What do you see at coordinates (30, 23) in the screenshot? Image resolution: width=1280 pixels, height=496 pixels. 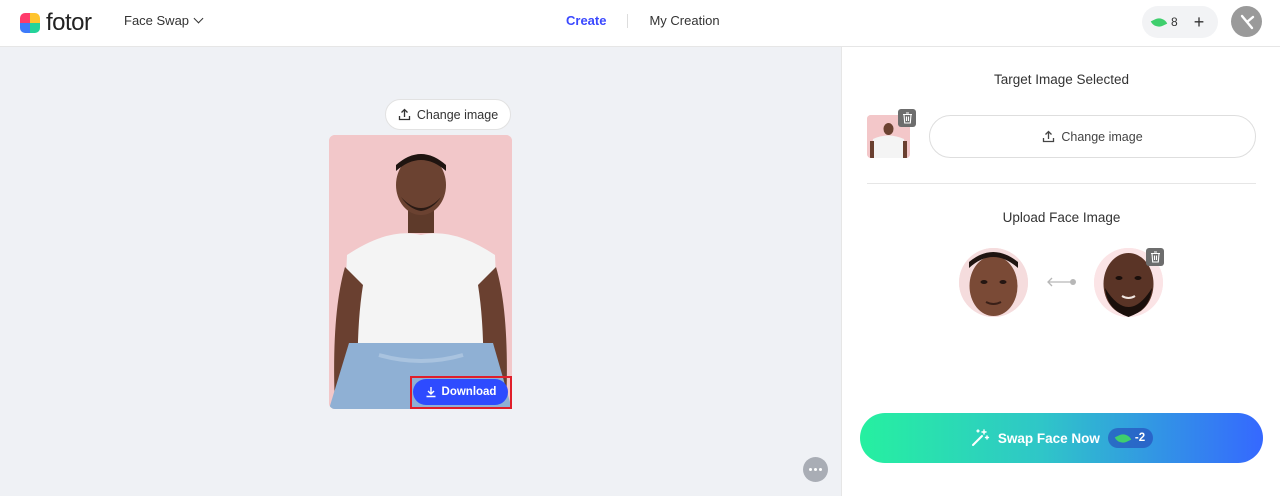 I see `logo-mark-icon` at bounding box center [30, 23].